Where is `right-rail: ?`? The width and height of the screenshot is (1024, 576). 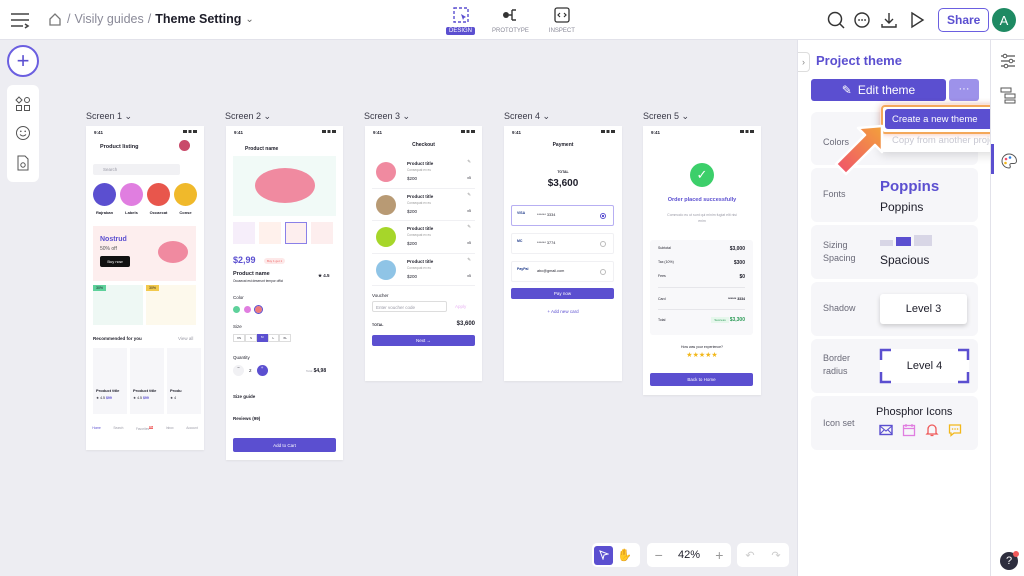 right-rail: ? is located at coordinates (1007, 308).